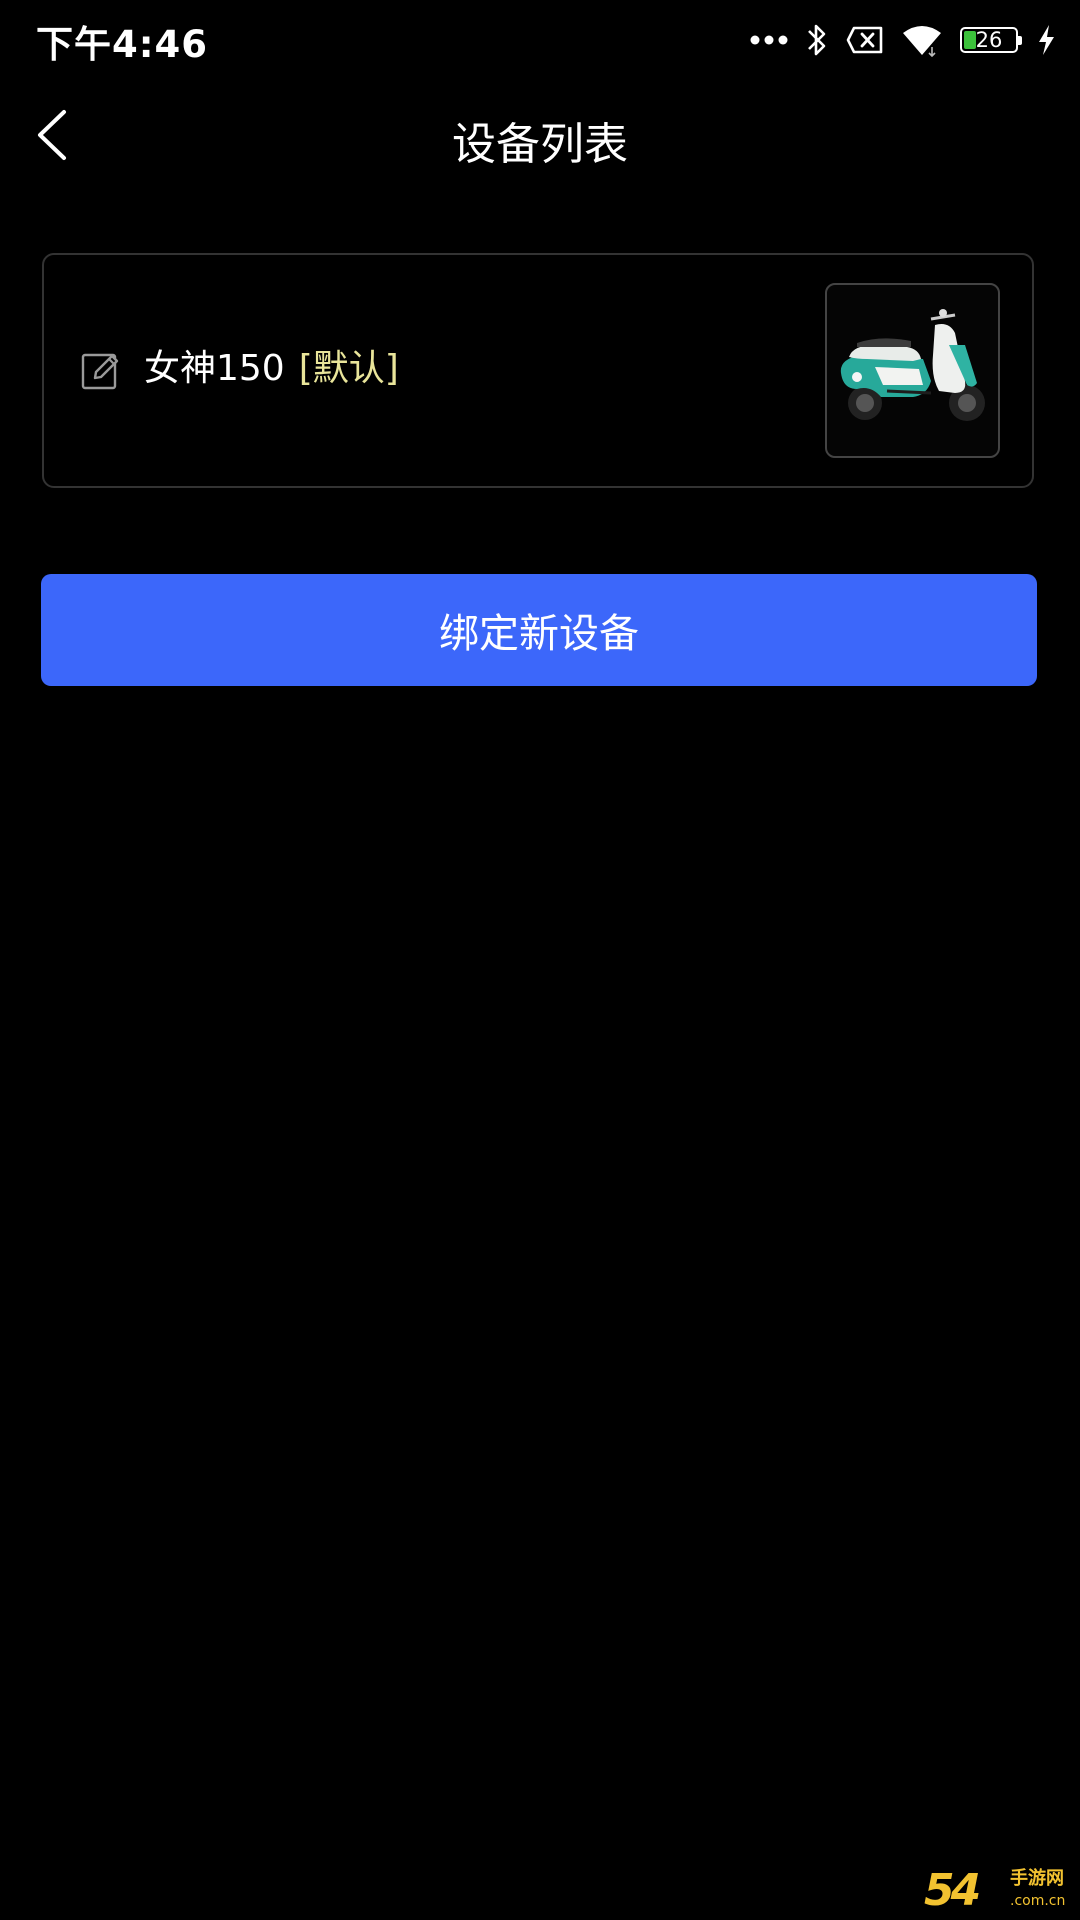 This screenshot has width=1080, height=1920. What do you see at coordinates (539, 630) in the screenshot?
I see `bind-new-device-button: 绑定新设备` at bounding box center [539, 630].